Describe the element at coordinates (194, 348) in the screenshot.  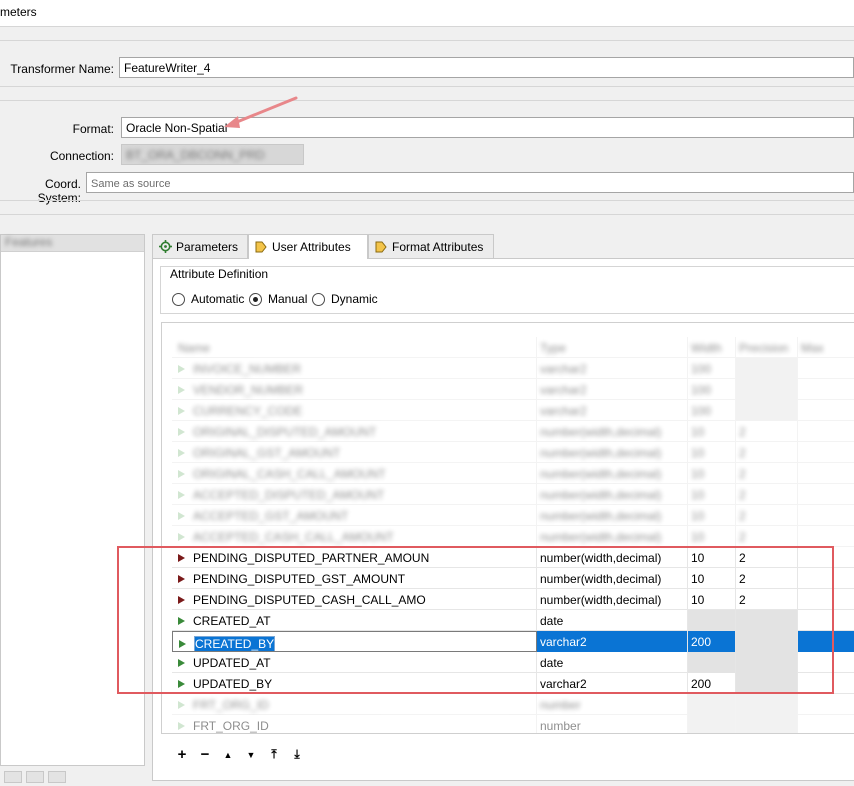
I see `column-header-name: Name` at that location.